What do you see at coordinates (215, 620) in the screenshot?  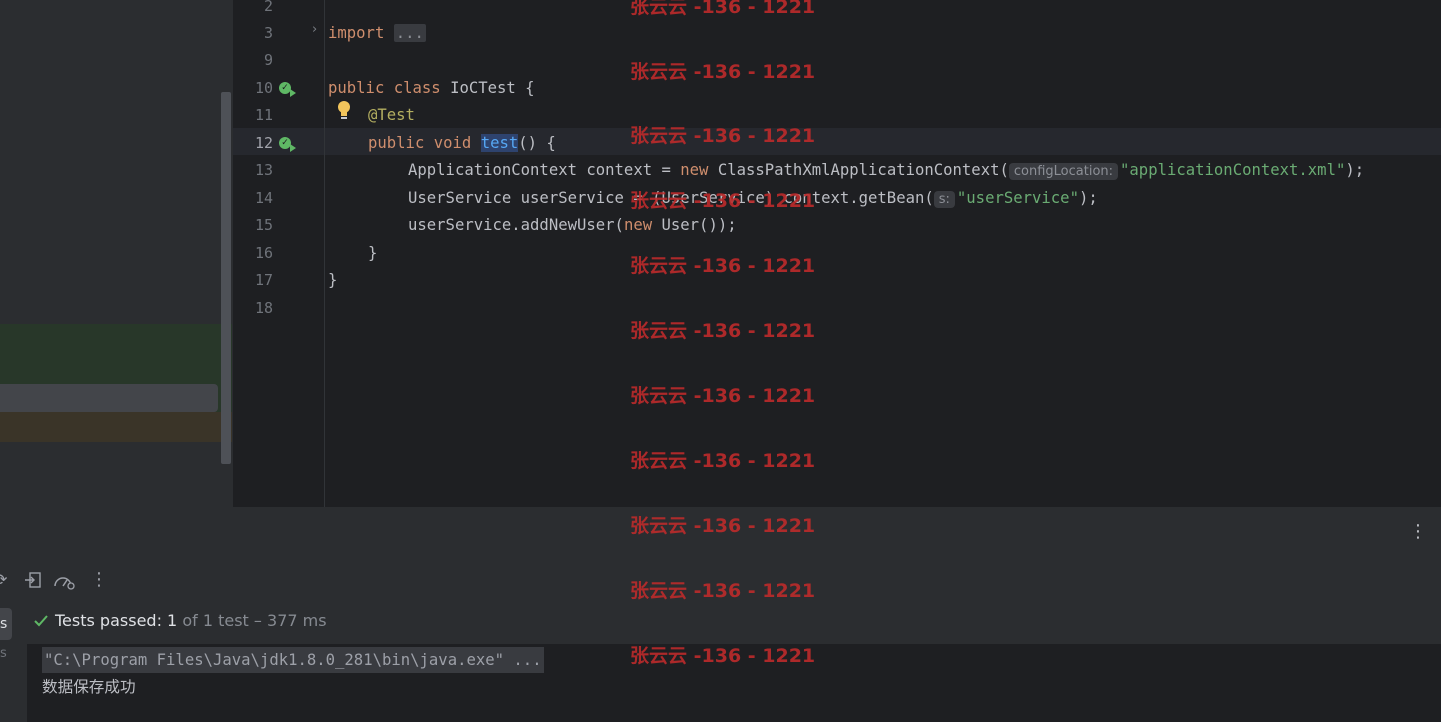 I see `total-count: of 1 test` at bounding box center [215, 620].